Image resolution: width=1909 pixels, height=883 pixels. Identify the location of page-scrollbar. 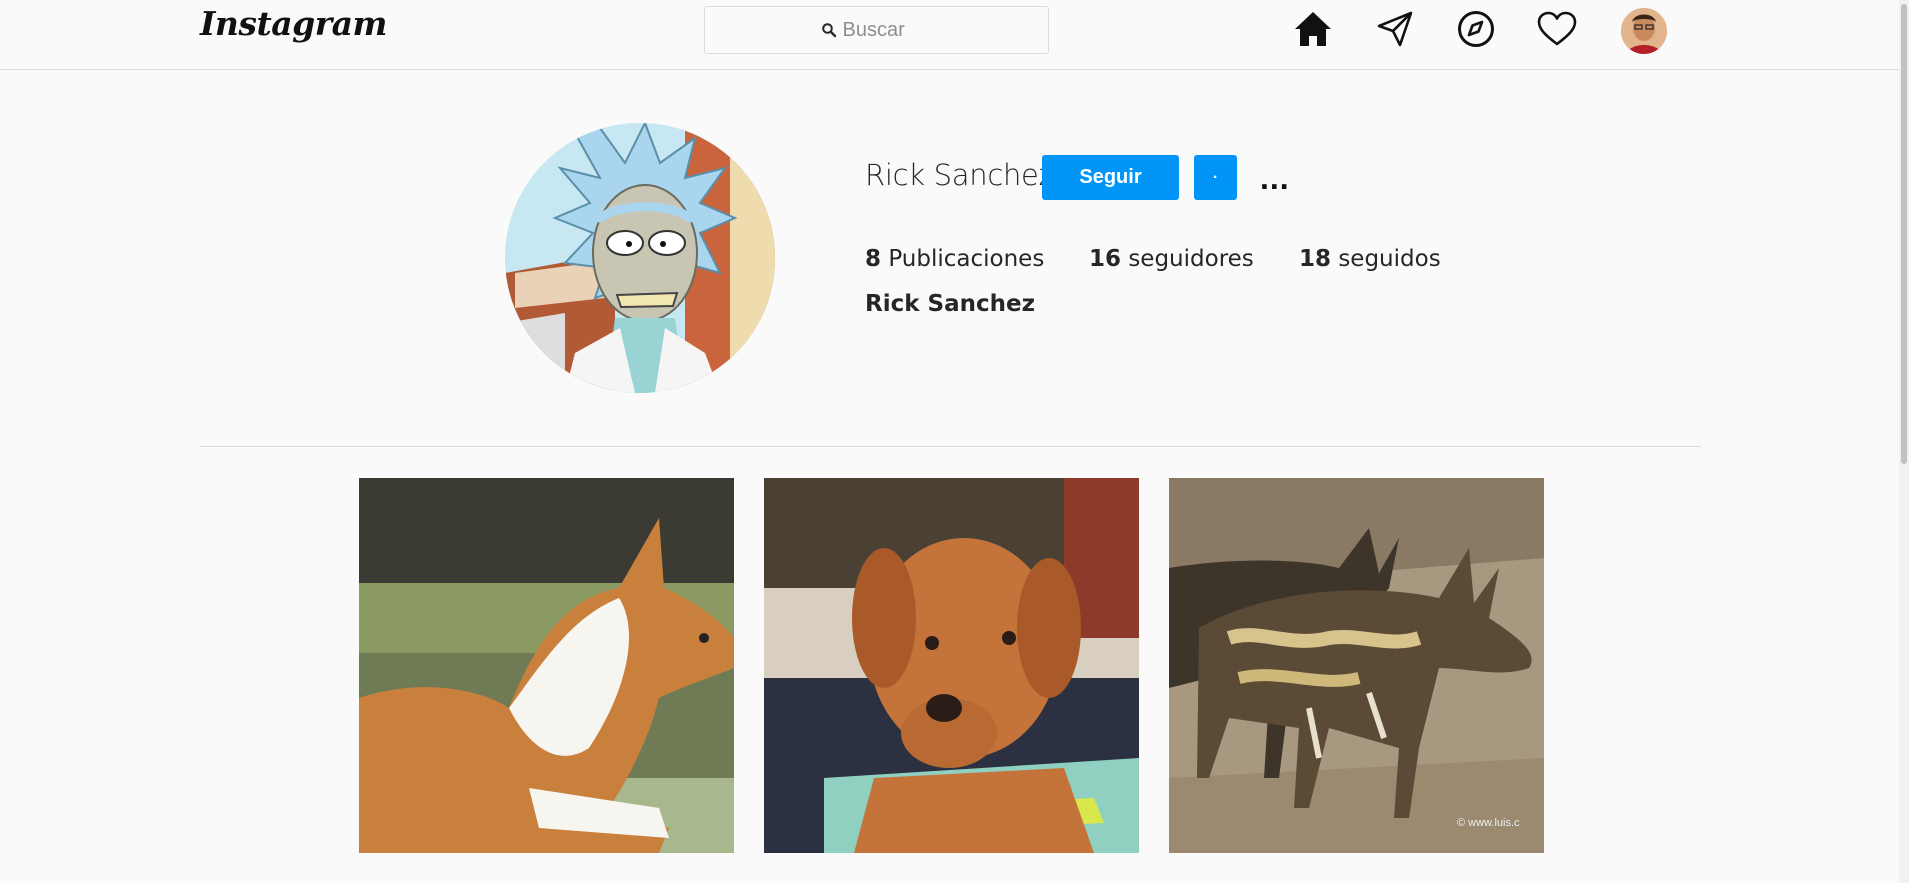
(1904, 441).